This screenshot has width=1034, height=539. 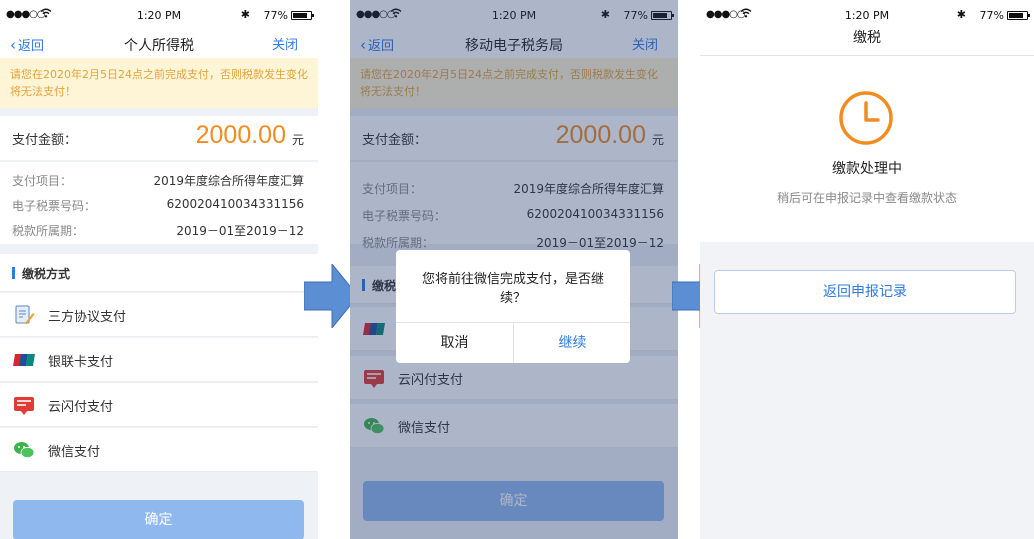 What do you see at coordinates (285, 43) in the screenshot?
I see `close-button: 关闭` at bounding box center [285, 43].